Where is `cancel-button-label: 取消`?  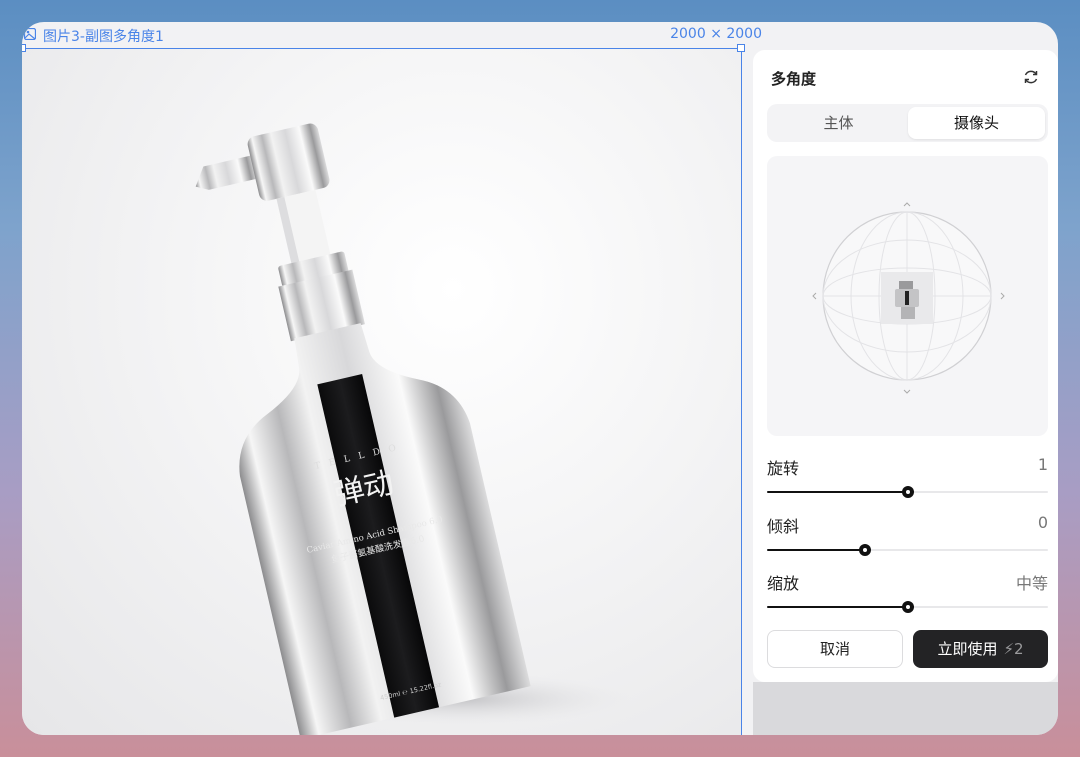
cancel-button-label: 取消 is located at coordinates (834, 649).